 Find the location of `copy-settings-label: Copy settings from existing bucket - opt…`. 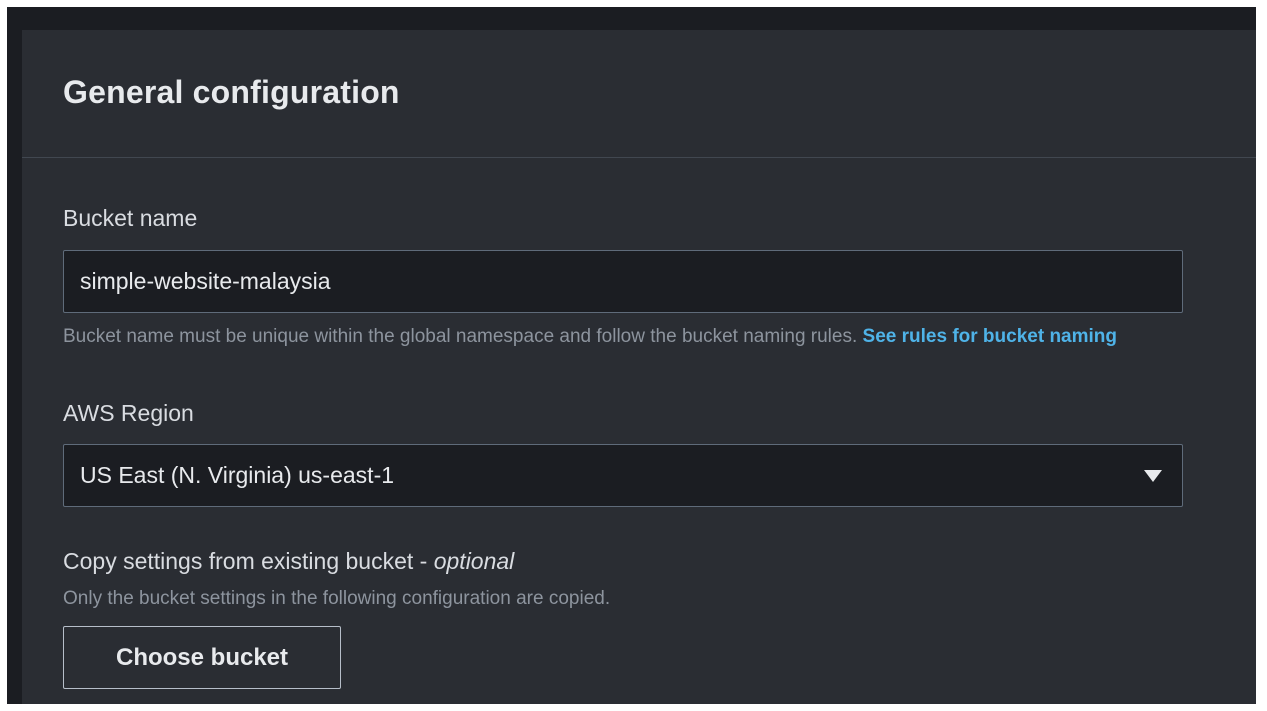

copy-settings-label: Copy settings from existing bucket - opt… is located at coordinates (288, 561).